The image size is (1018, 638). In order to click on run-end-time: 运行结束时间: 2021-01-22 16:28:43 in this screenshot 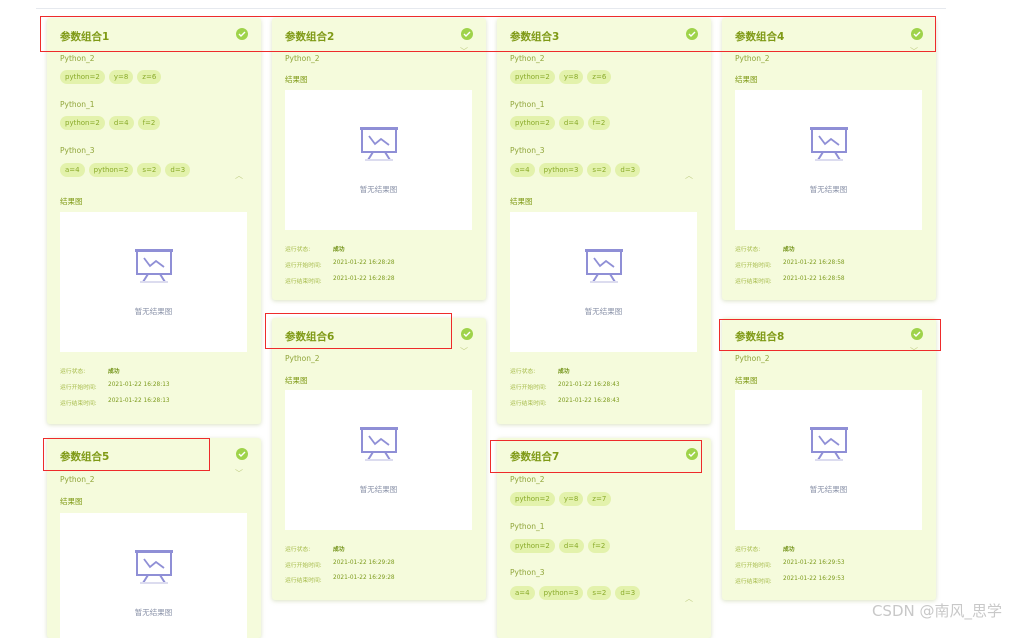, I will do `click(565, 402)`.